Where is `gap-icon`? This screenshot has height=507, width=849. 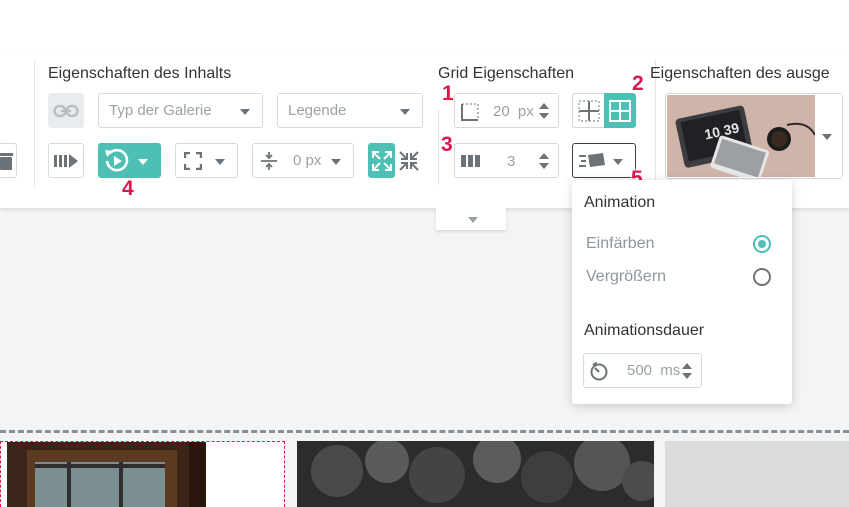 gap-icon is located at coordinates (470, 112).